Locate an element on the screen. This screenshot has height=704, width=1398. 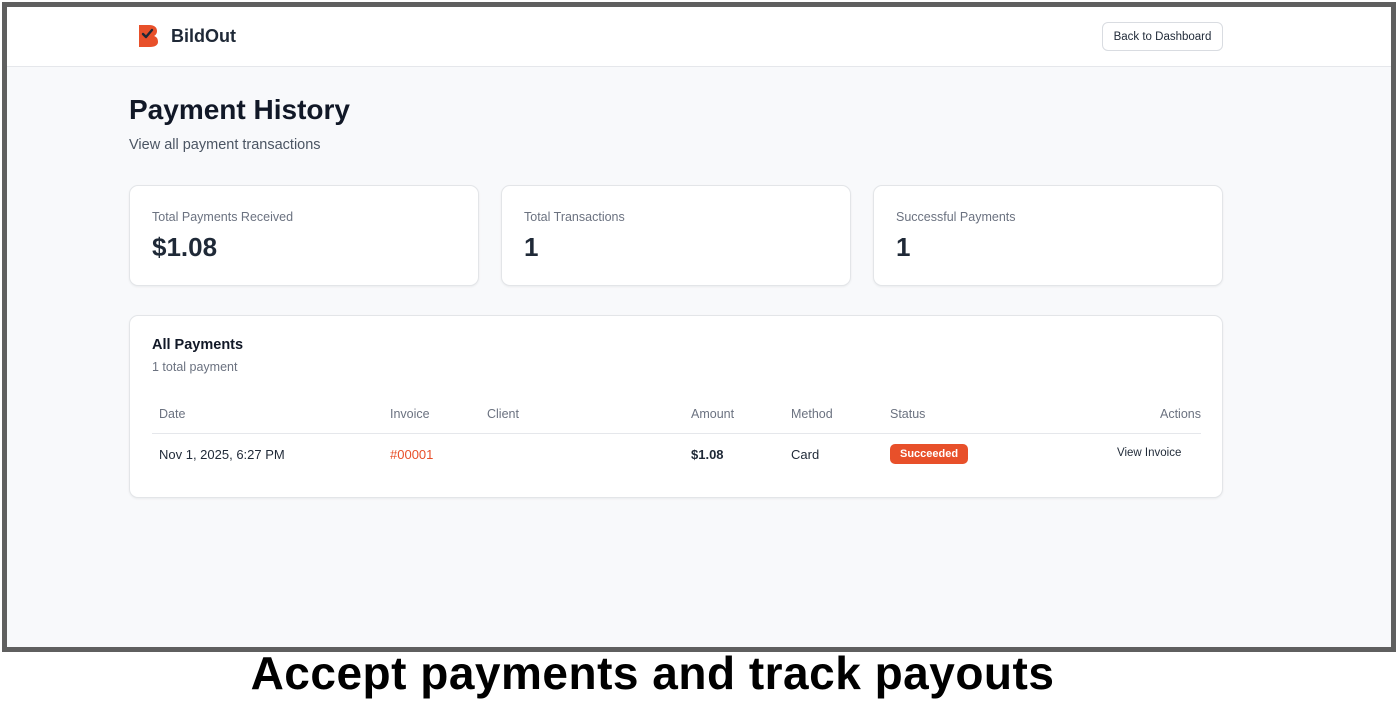
stat-label: Successful Payments is located at coordinates (956, 217).